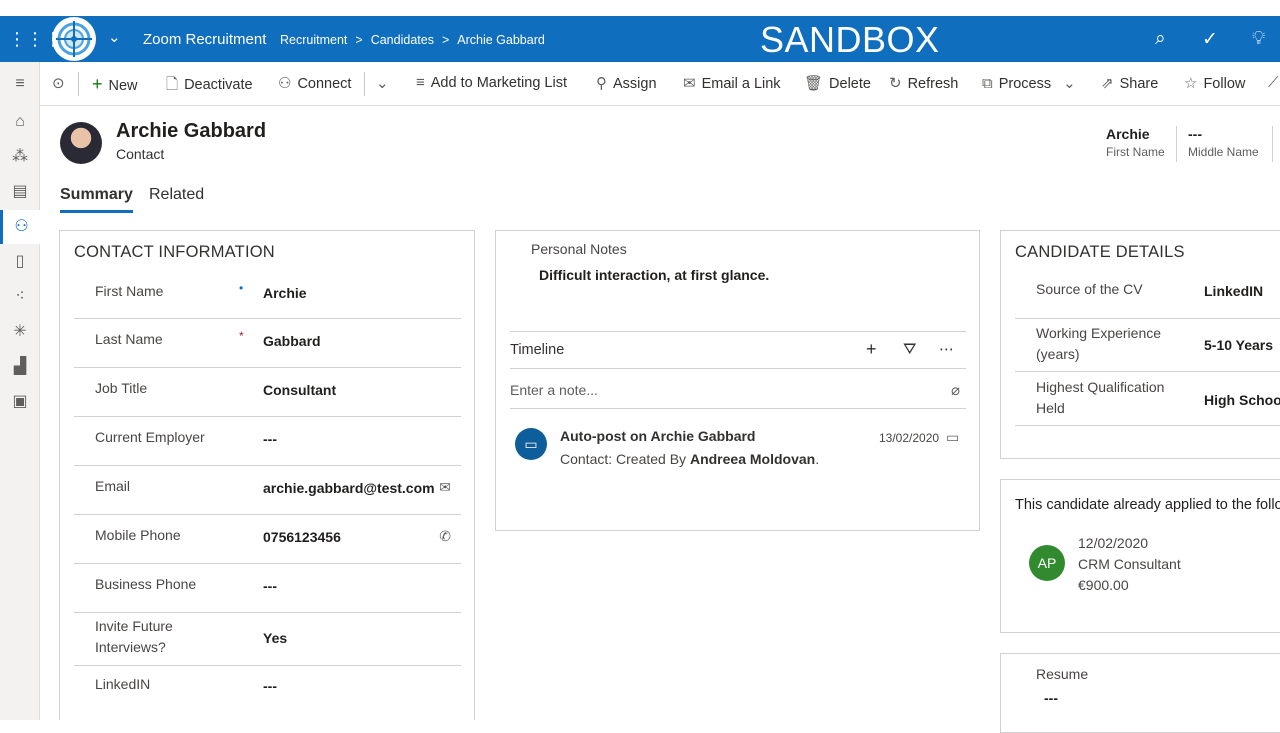 This screenshot has width=1280, height=733. I want to click on filter-icon: ⛛, so click(909, 350).